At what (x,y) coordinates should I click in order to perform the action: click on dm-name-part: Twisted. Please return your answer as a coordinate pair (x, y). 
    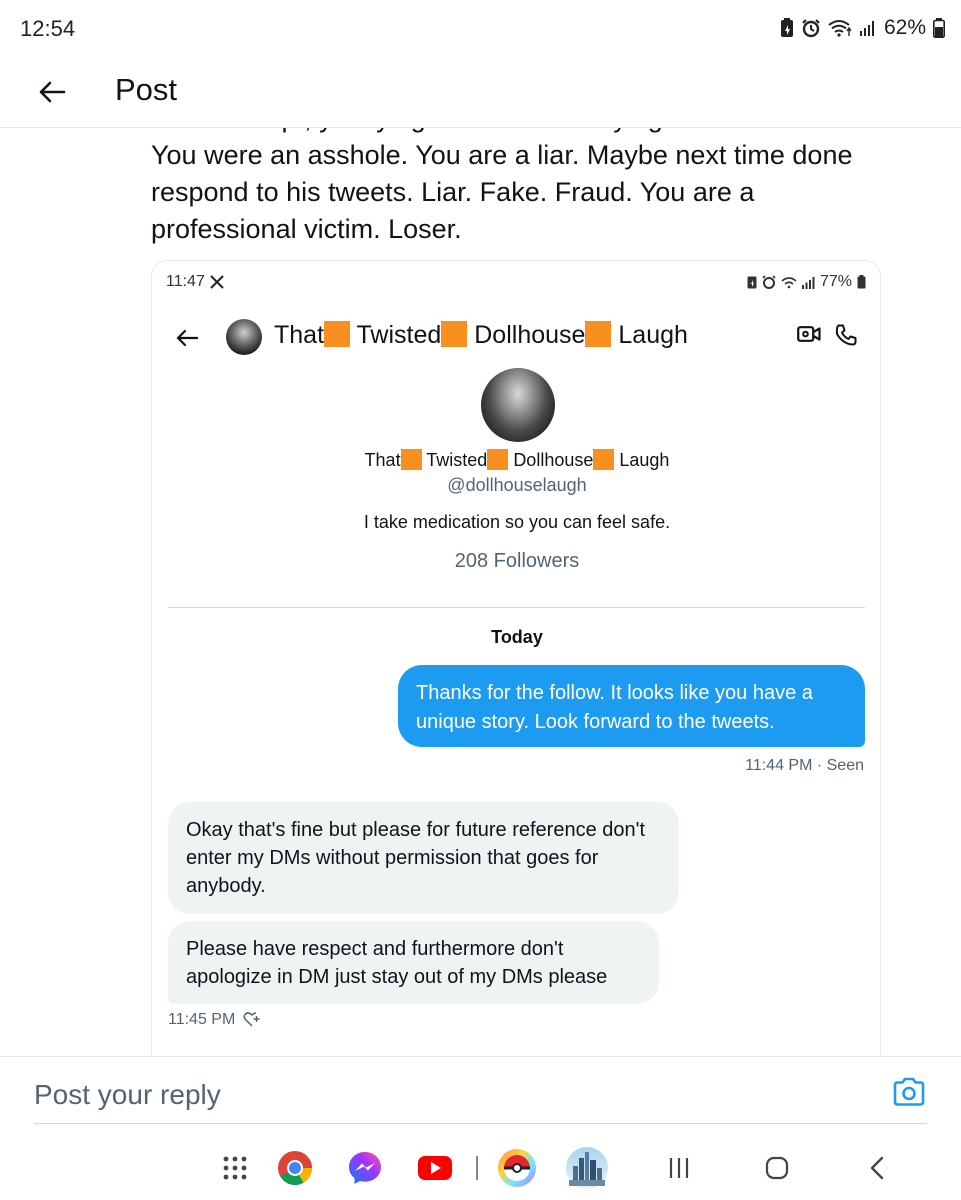
    Looking at the image, I should click on (399, 335).